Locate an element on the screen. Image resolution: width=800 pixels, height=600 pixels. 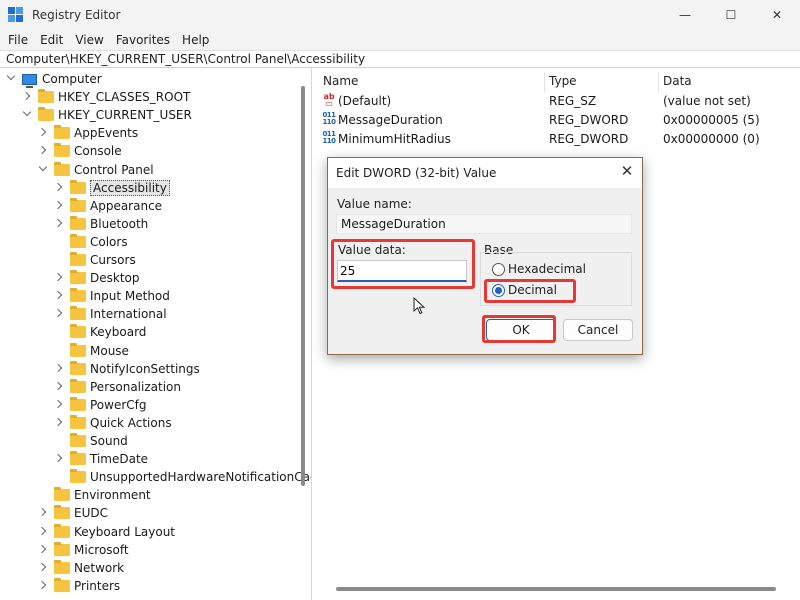
tree-item: HKEY_CURRENT_USER is located at coordinates (107, 115).